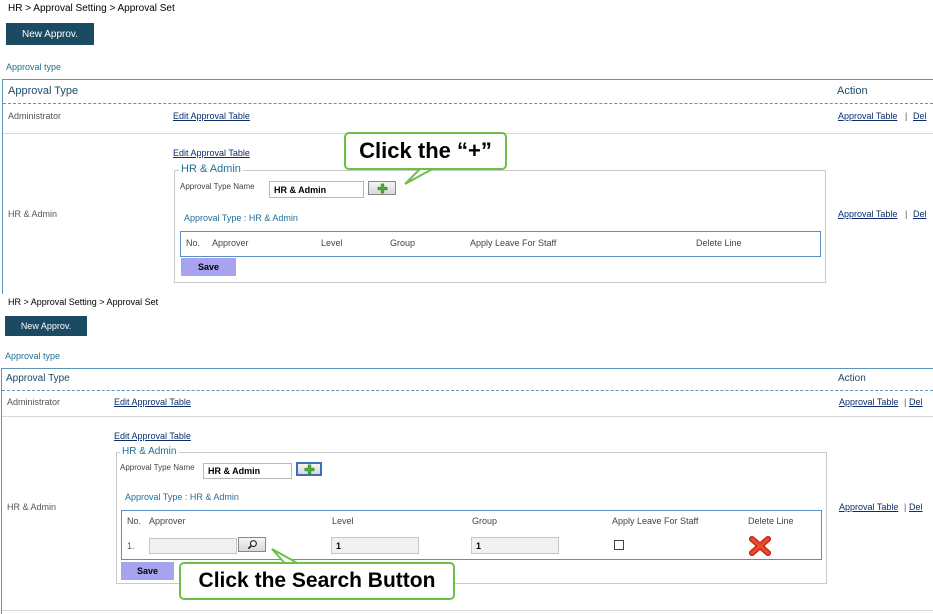 The height and width of the screenshot is (614, 933). What do you see at coordinates (467, 610) in the screenshot?
I see `table-bottom-line` at bounding box center [467, 610].